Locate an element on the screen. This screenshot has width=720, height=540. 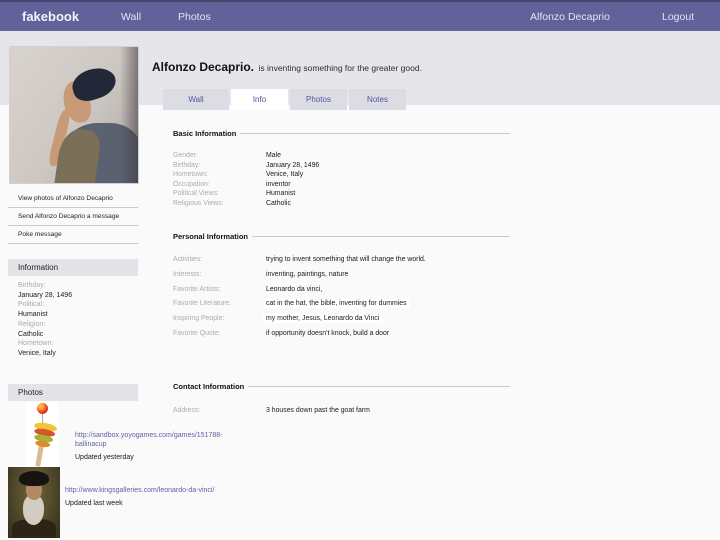
profile-photo-shadow is located at coordinates (129, 115).